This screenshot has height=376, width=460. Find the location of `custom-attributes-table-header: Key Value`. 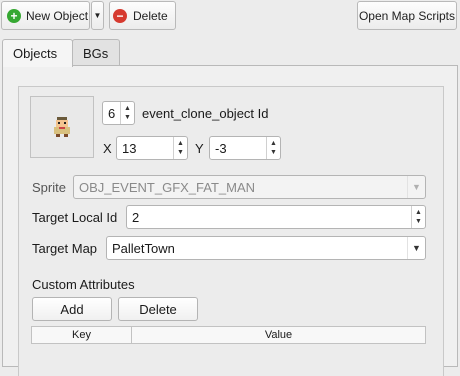

custom-attributes-table-header: Key Value is located at coordinates (228, 335).